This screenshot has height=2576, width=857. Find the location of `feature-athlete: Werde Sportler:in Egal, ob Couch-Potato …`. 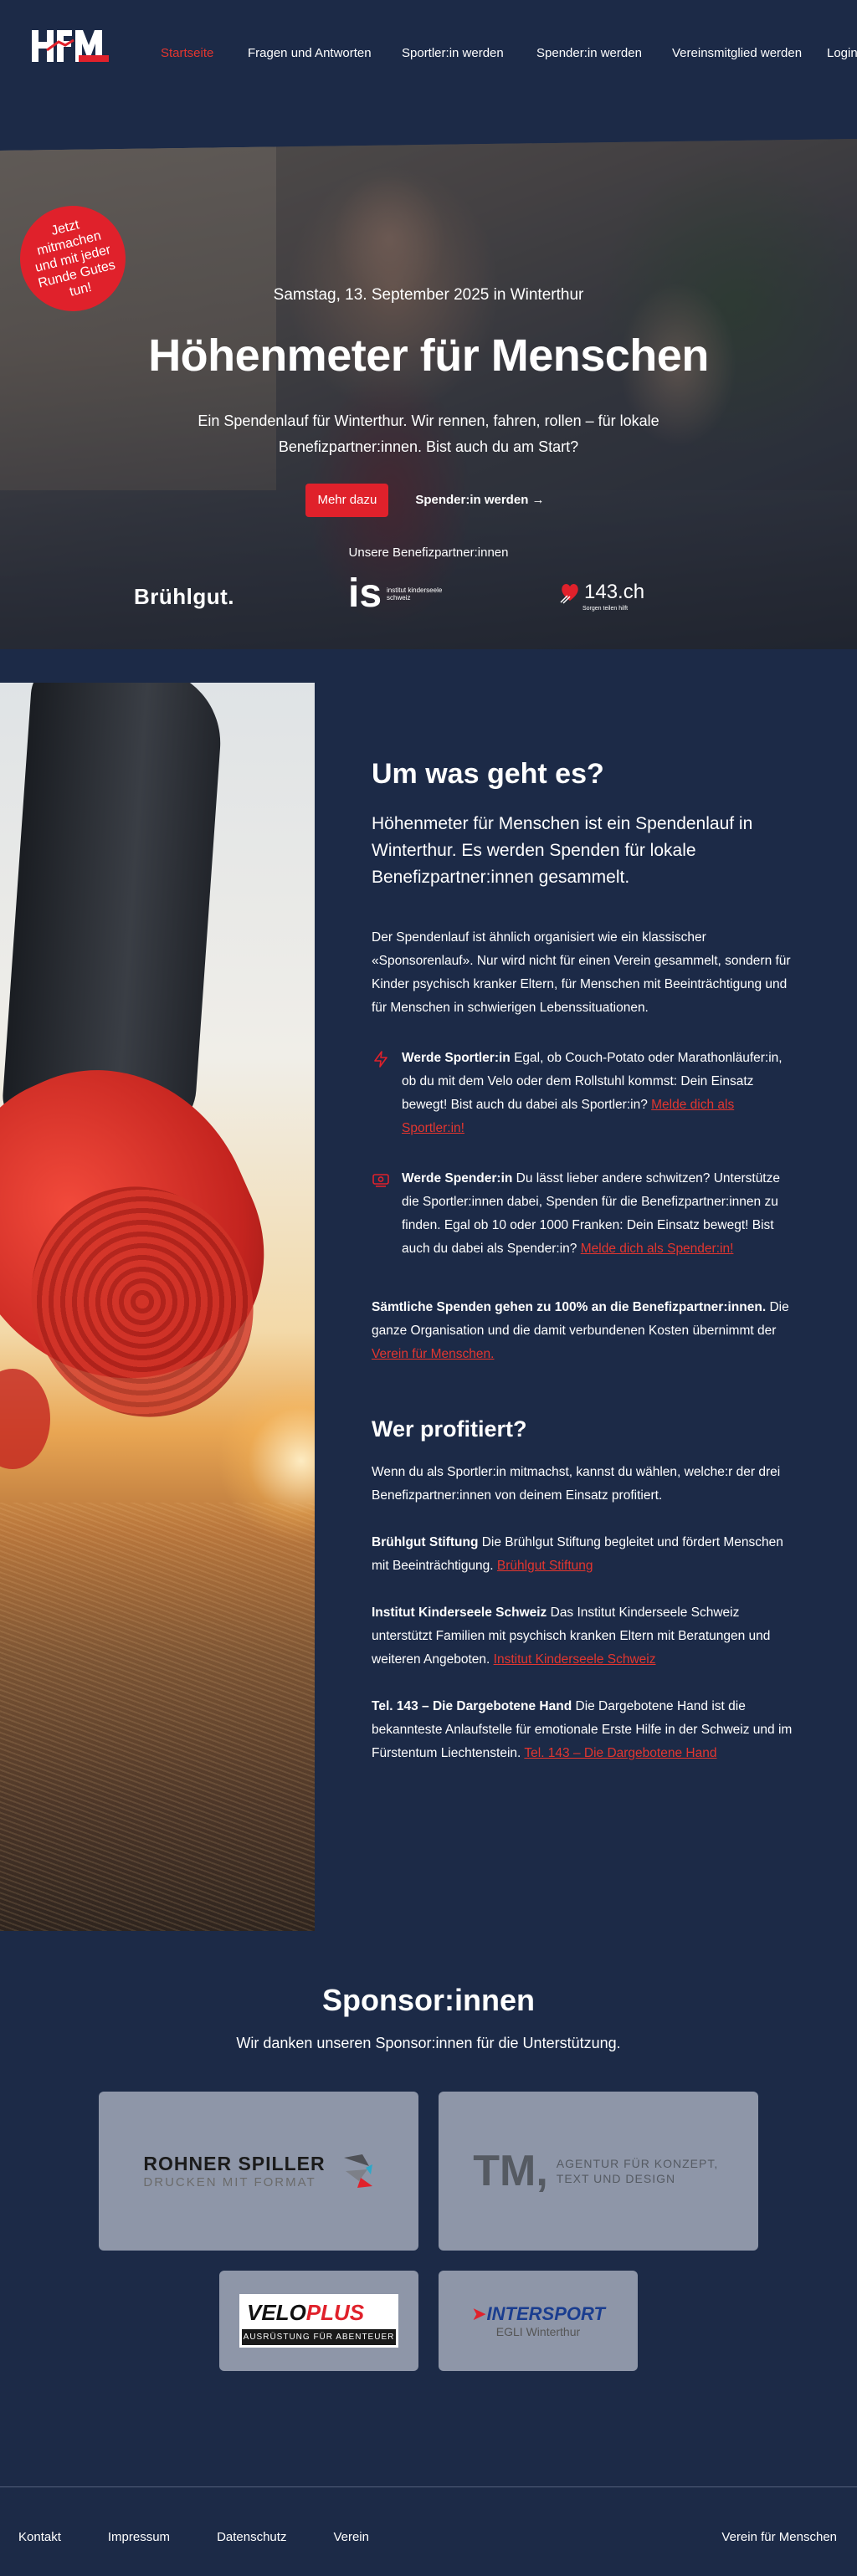

feature-athlete: Werde Sportler:in Egal, ob Couch-Potato … is located at coordinates (583, 1093).